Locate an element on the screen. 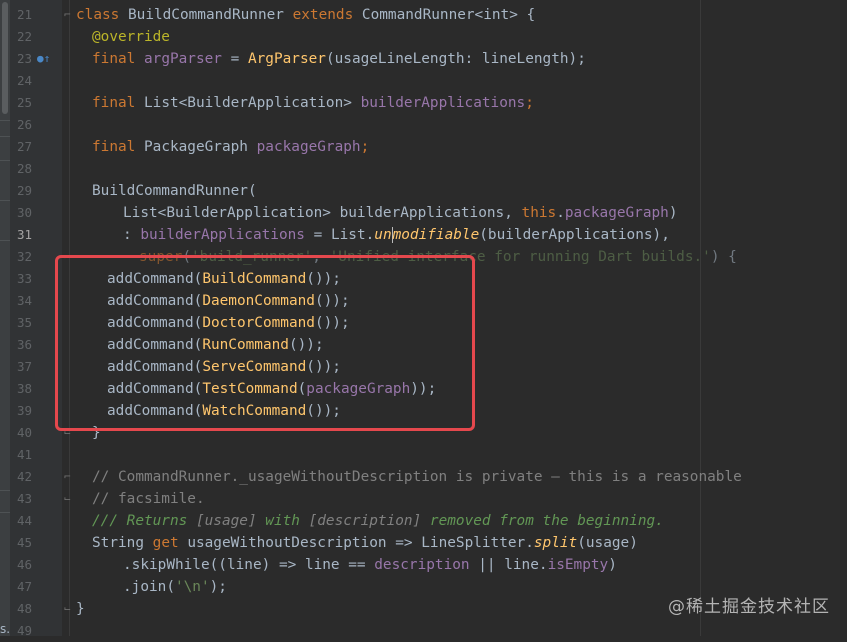  code-token: PackageGraph is located at coordinates (196, 147).